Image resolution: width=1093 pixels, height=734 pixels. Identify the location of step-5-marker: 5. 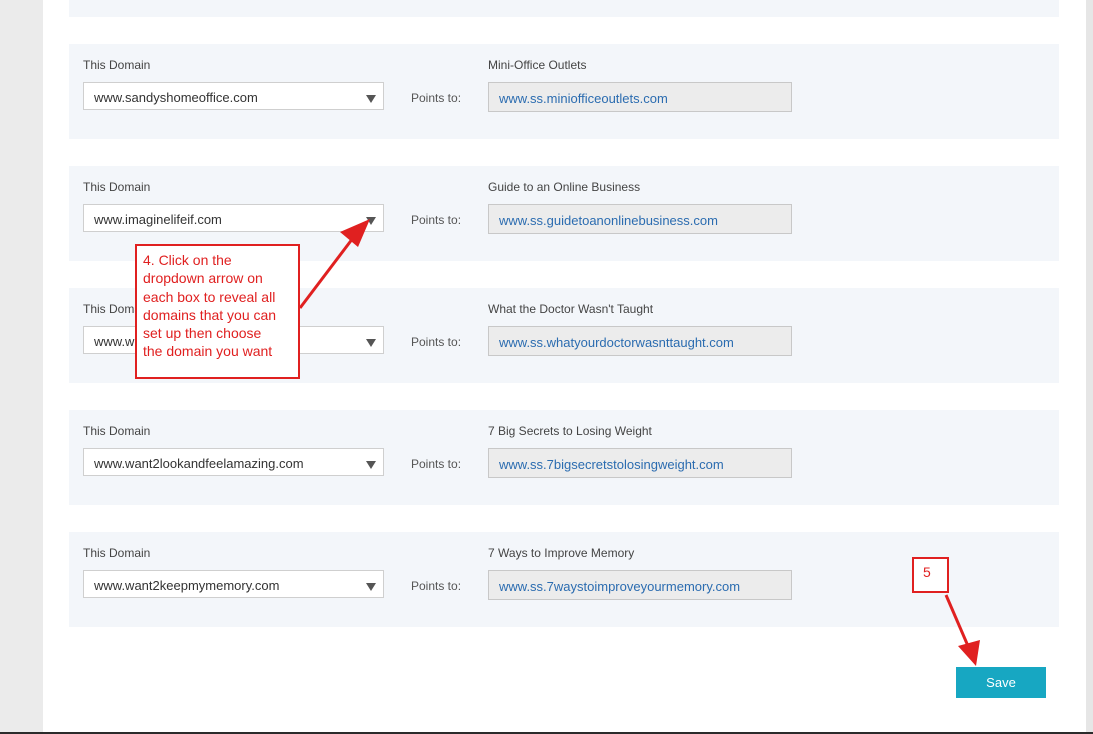
(930, 575).